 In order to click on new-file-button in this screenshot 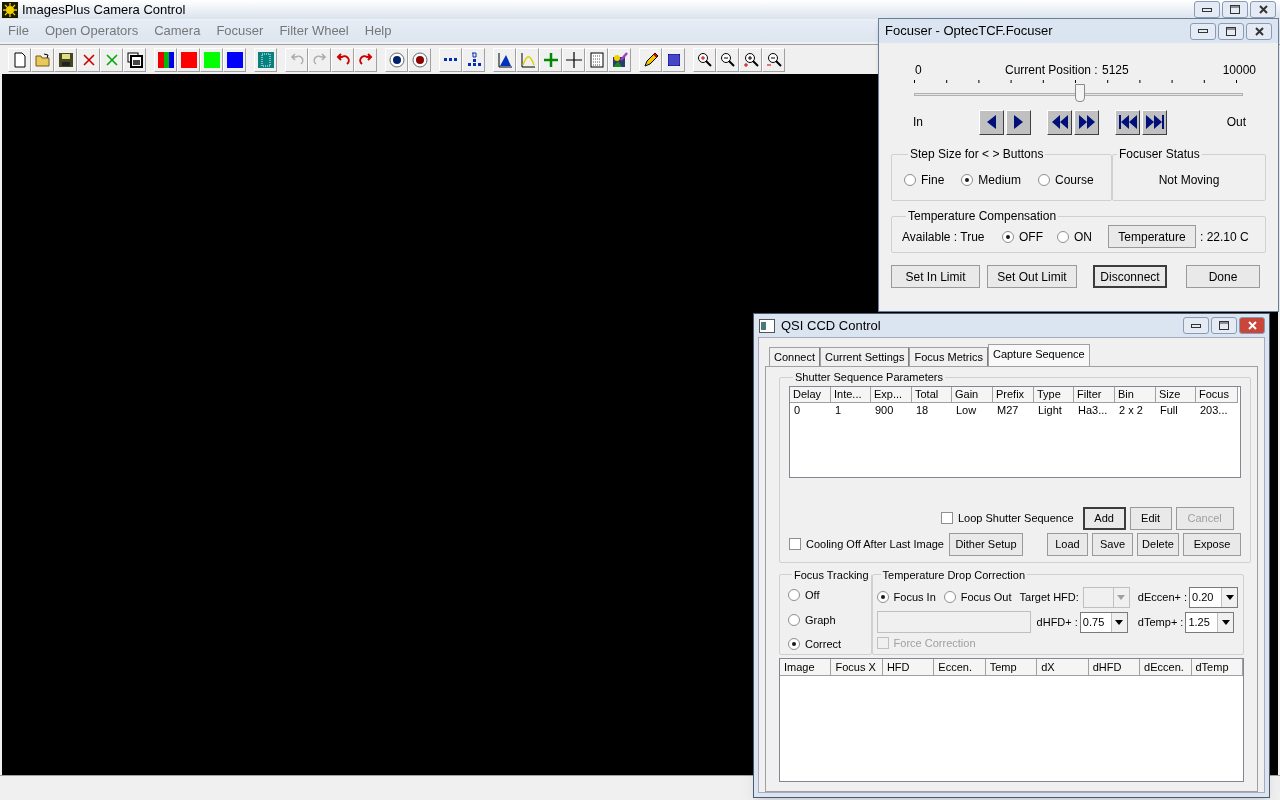, I will do `click(19, 59)`.